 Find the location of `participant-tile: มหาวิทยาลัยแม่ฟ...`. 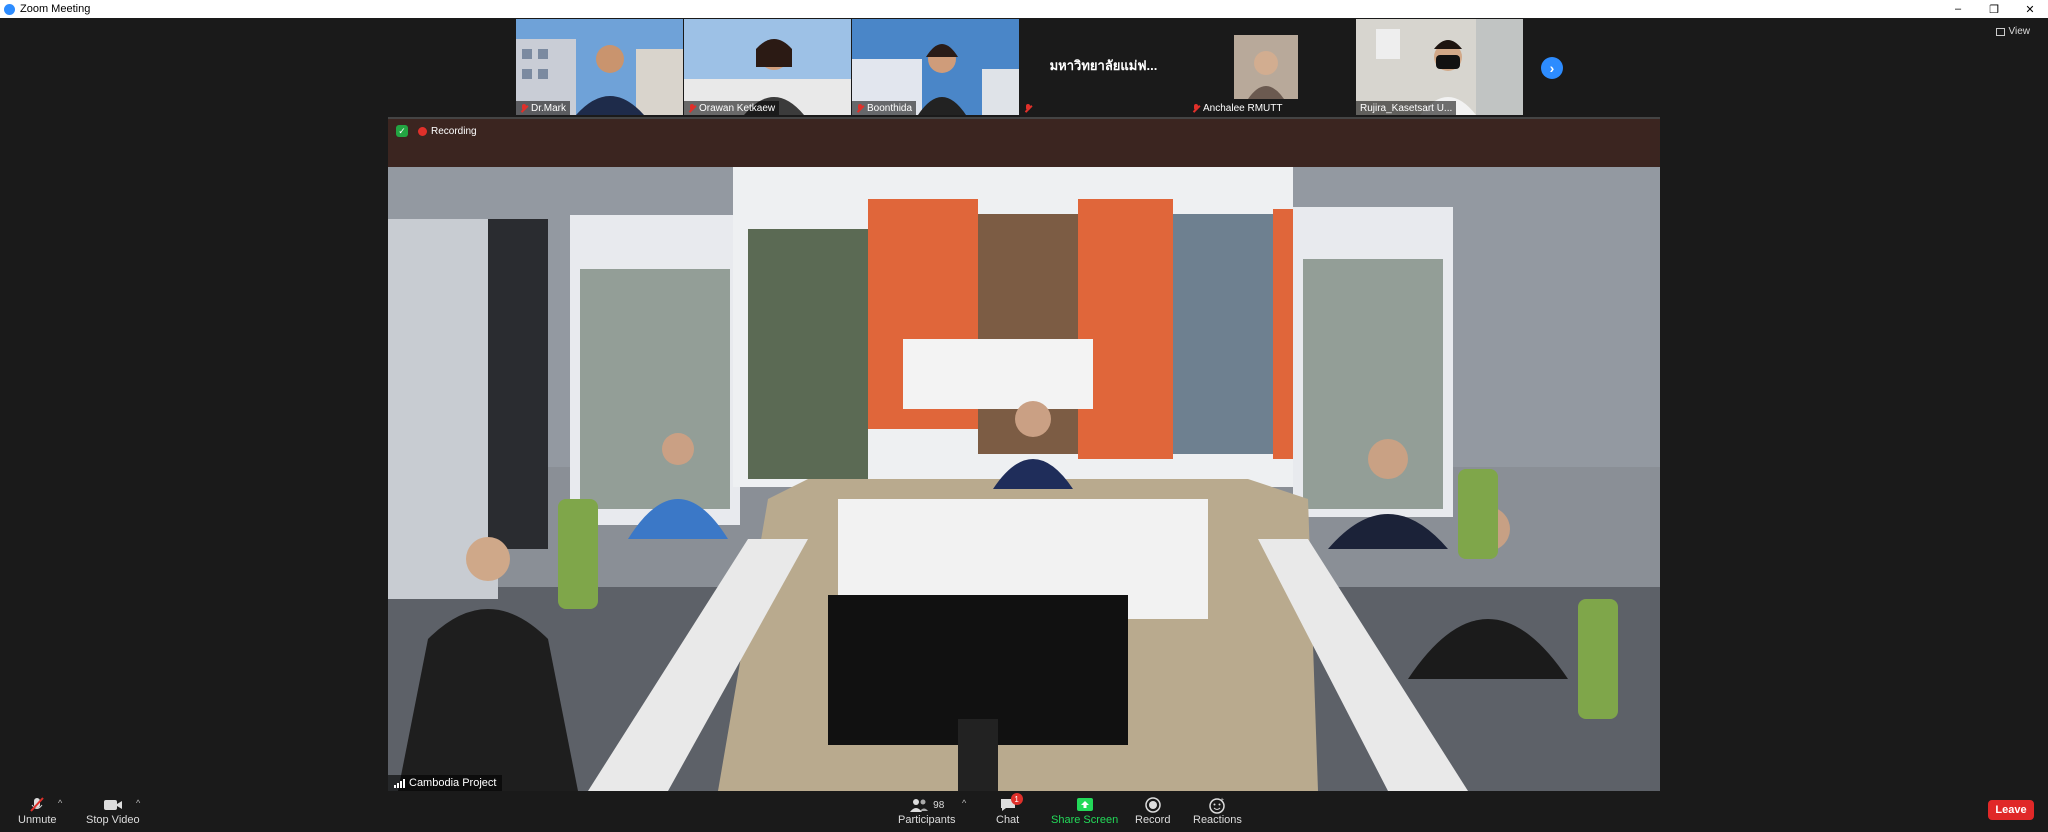

participant-tile: มหาวิทยาลัยแม่ฟ... is located at coordinates (1103, 67).